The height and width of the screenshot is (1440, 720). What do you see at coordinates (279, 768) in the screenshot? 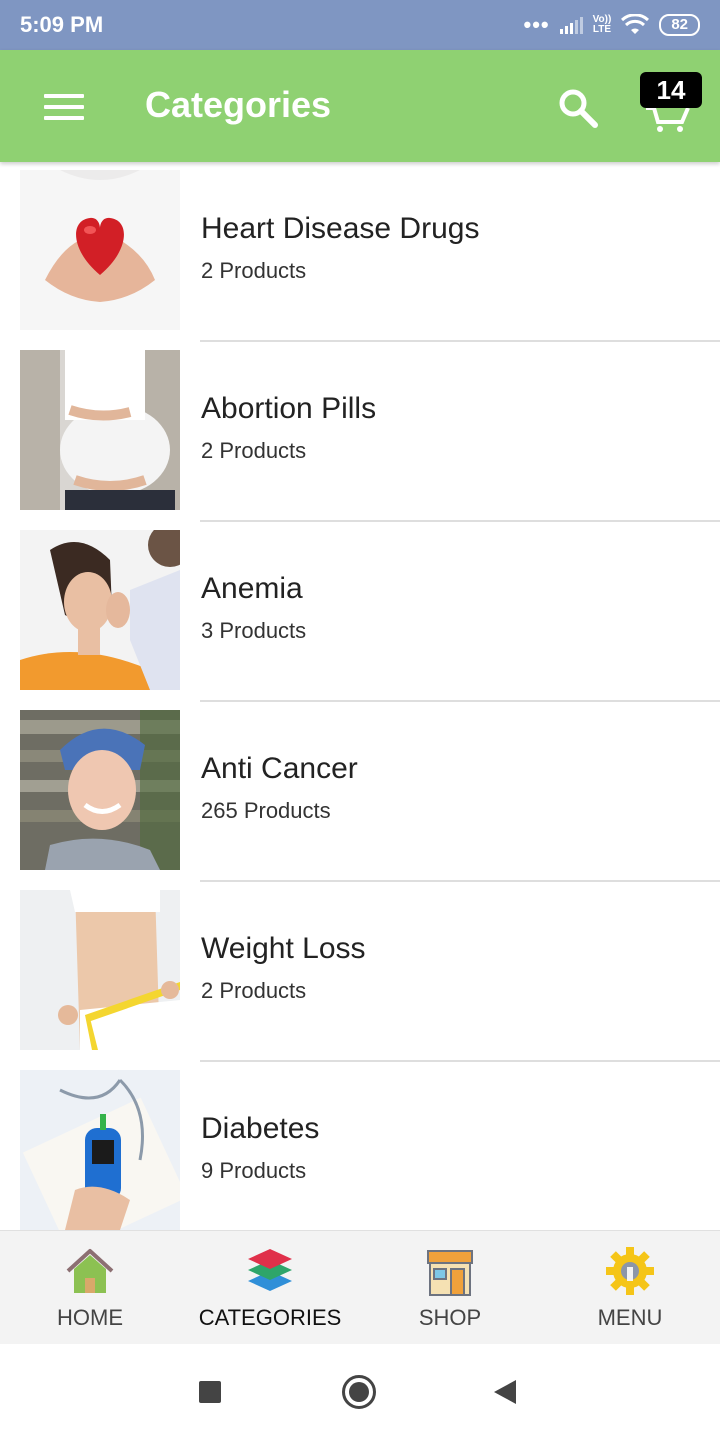
I see `category-name: Anti Cancer` at bounding box center [279, 768].